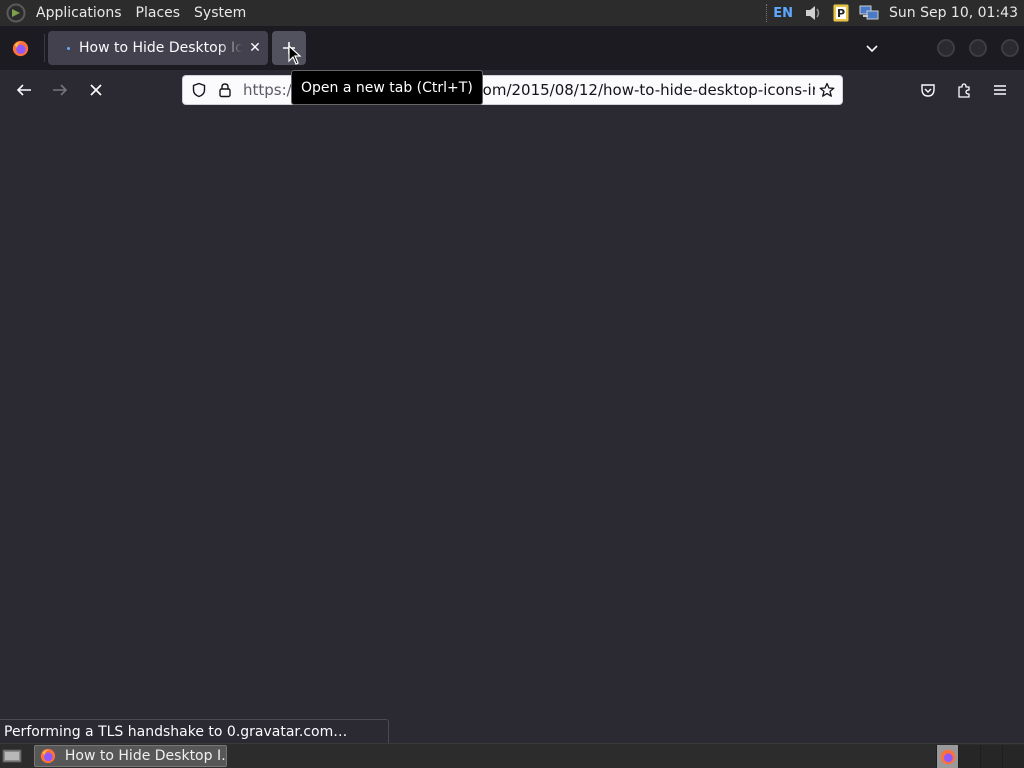 This screenshot has width=1024, height=768. I want to click on minimize-window-button, so click(946, 48).